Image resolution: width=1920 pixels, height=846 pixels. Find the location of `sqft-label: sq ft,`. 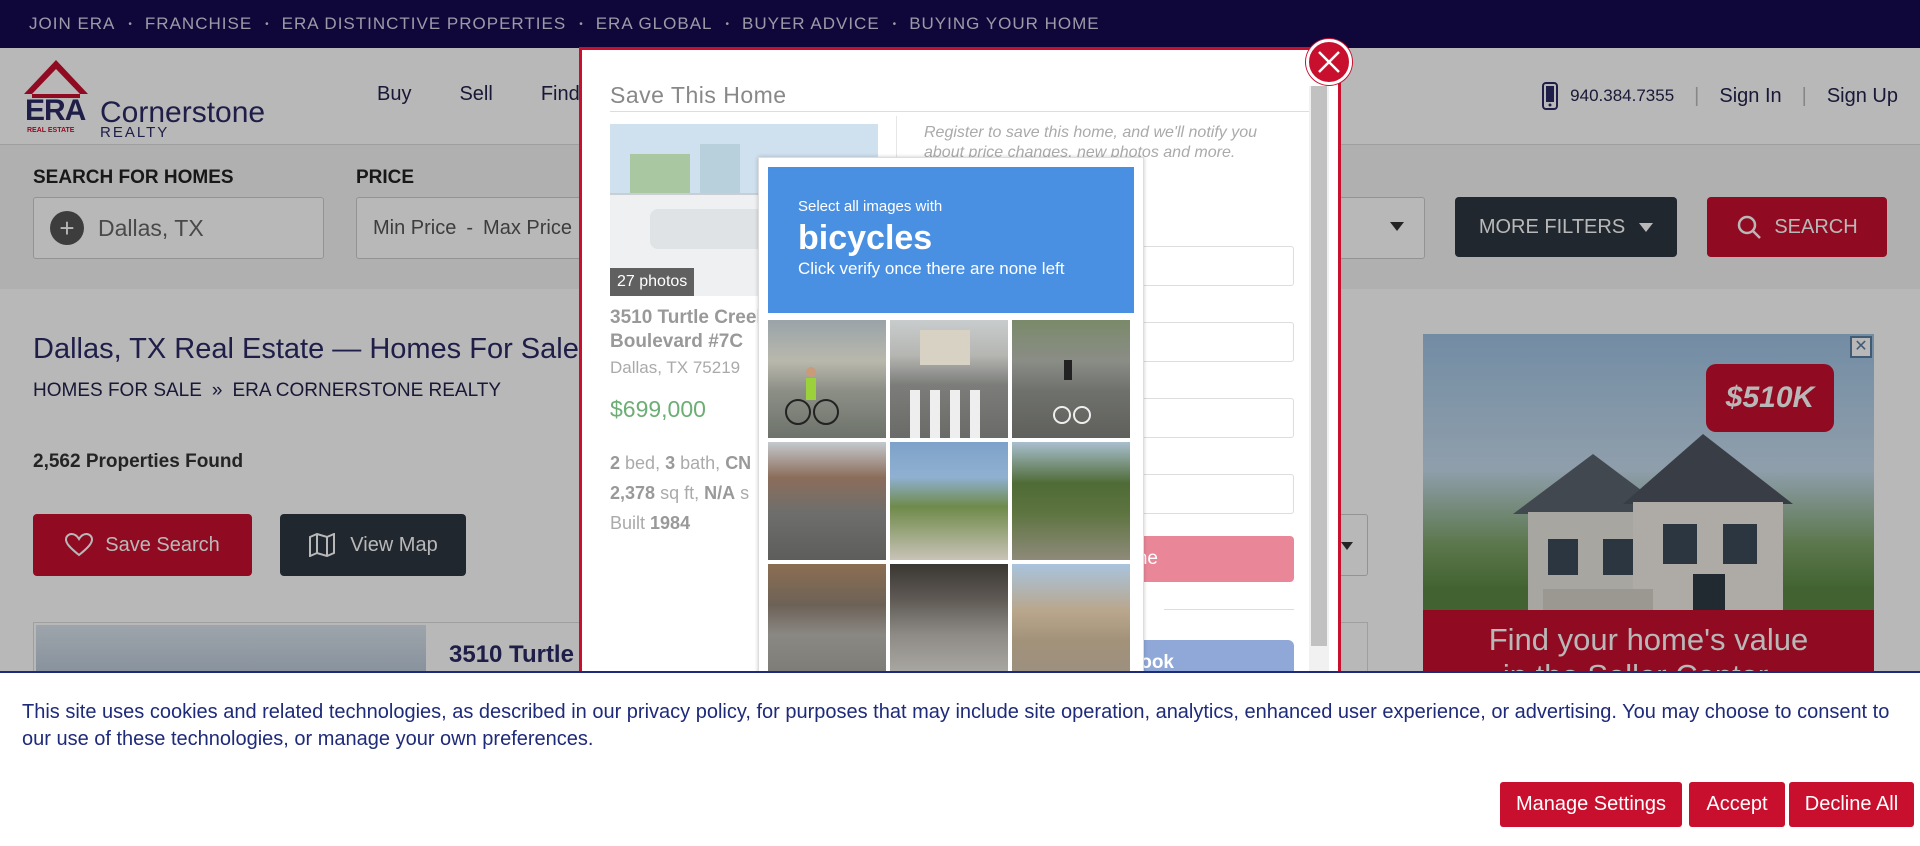

sqft-label: sq ft, is located at coordinates (680, 493).